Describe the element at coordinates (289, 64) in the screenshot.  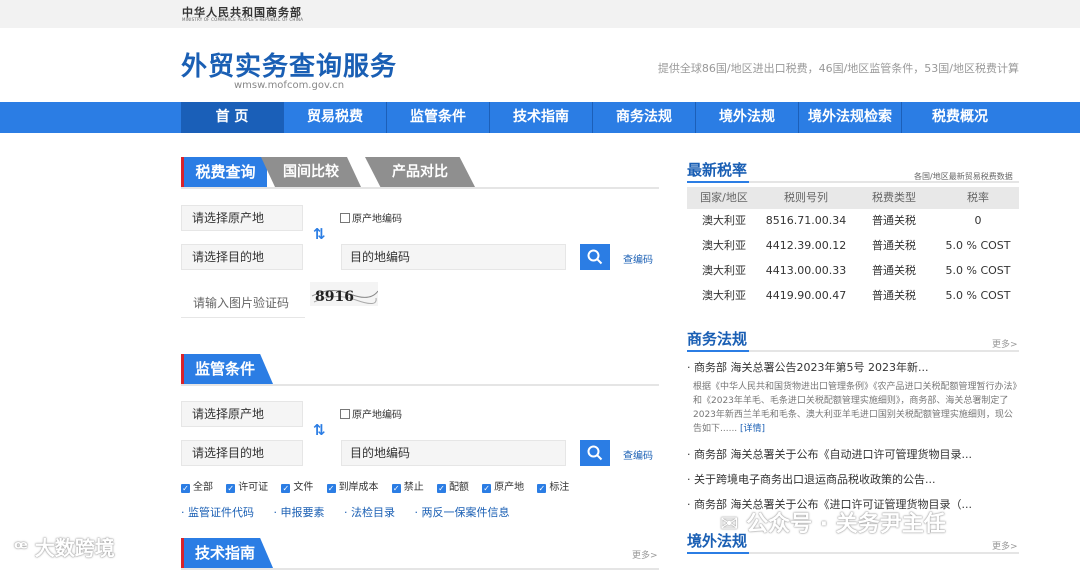
I see `site-title: 外贸实务查询服务` at that location.